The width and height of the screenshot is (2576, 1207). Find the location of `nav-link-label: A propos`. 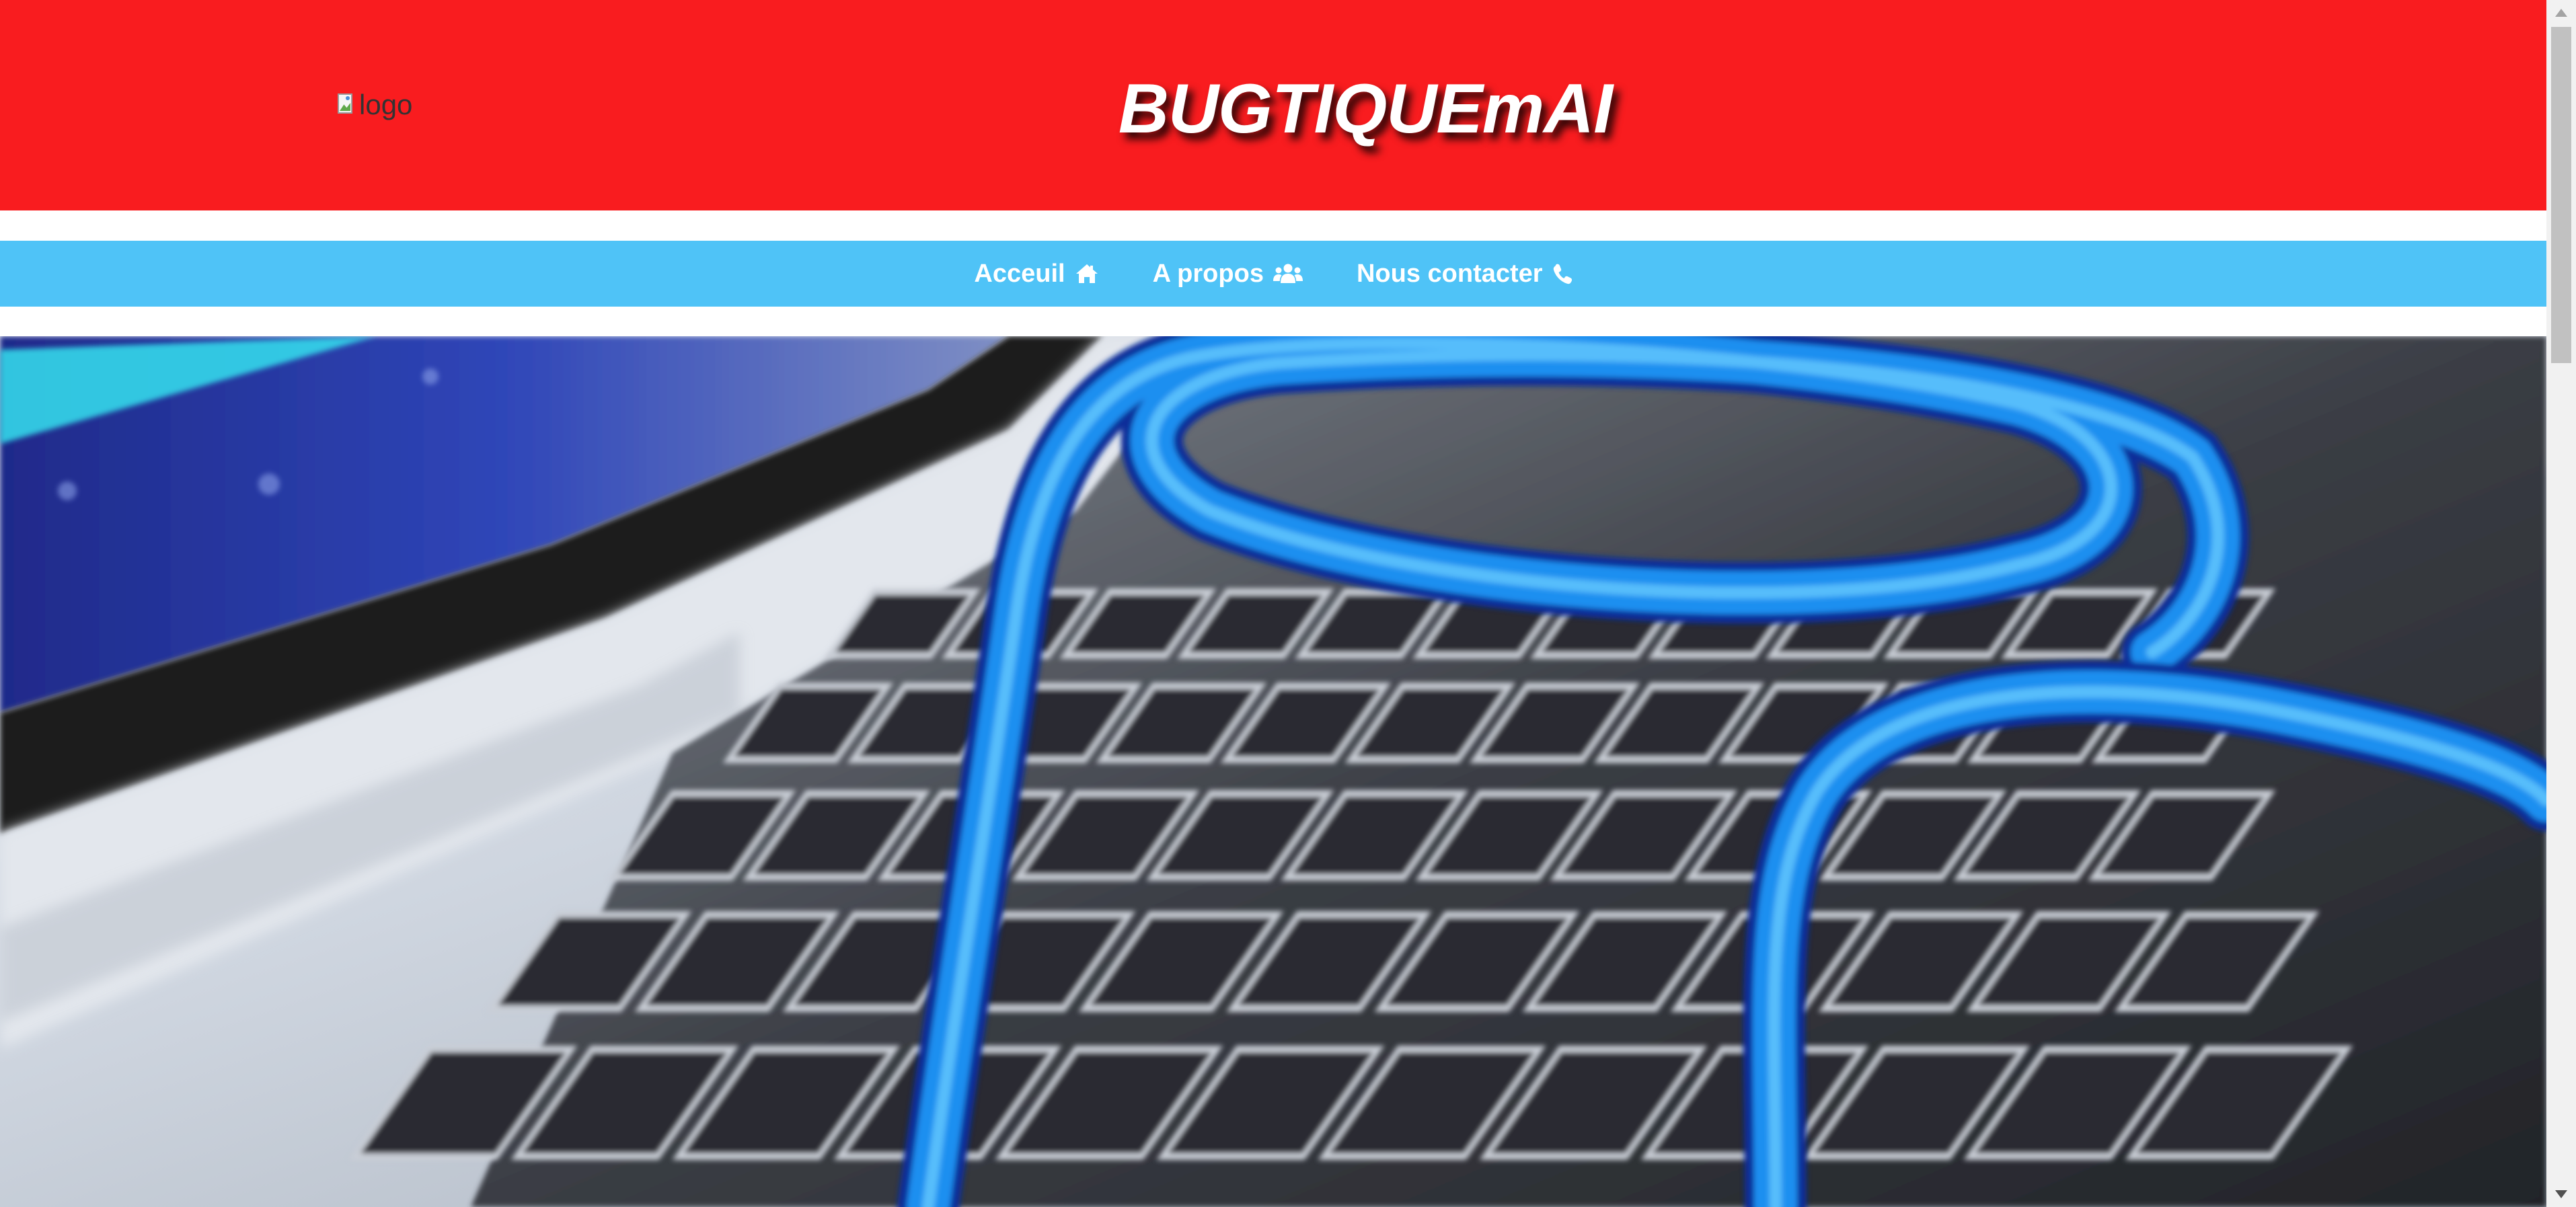

nav-link-label: A propos is located at coordinates (1208, 273).